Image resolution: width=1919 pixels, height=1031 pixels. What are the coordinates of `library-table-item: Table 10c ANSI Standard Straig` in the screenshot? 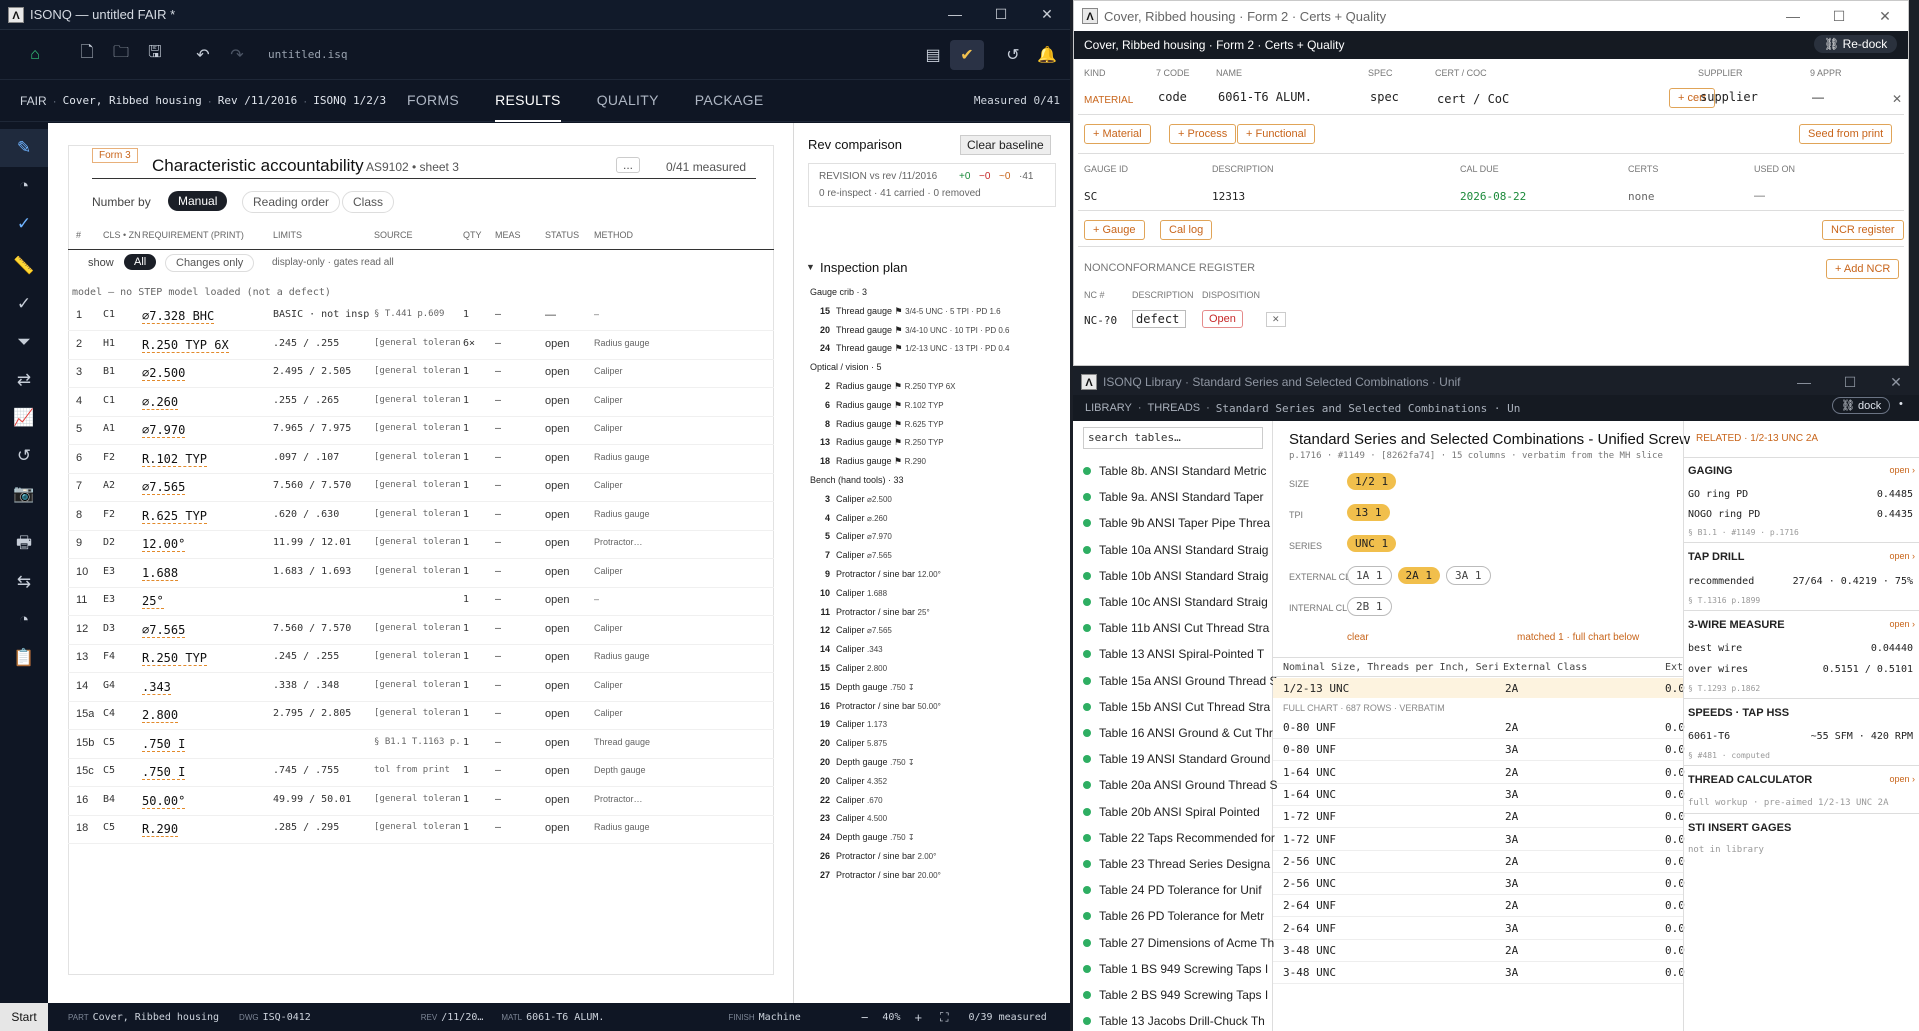 It's located at (1175, 602).